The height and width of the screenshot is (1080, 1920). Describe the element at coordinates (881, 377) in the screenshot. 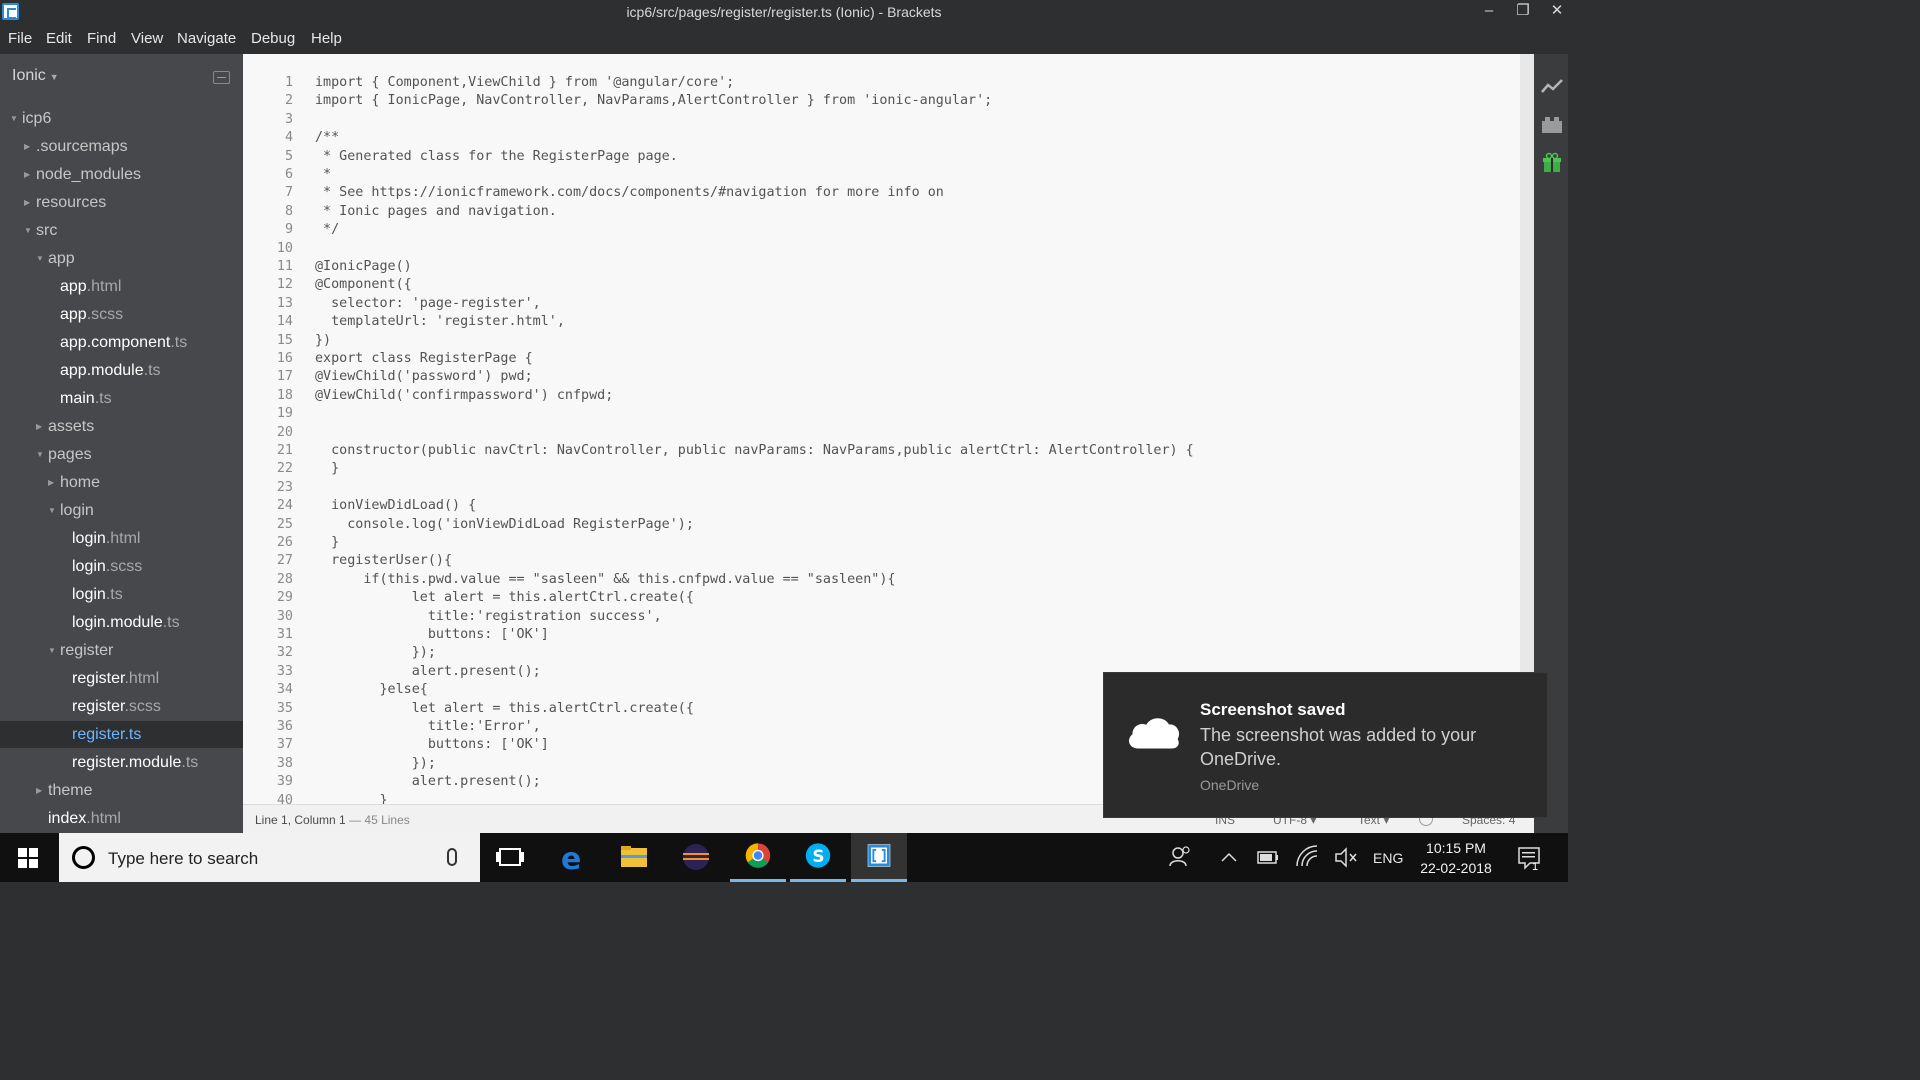

I see `code-line: 17 @ViewChild('password') pwd;` at that location.